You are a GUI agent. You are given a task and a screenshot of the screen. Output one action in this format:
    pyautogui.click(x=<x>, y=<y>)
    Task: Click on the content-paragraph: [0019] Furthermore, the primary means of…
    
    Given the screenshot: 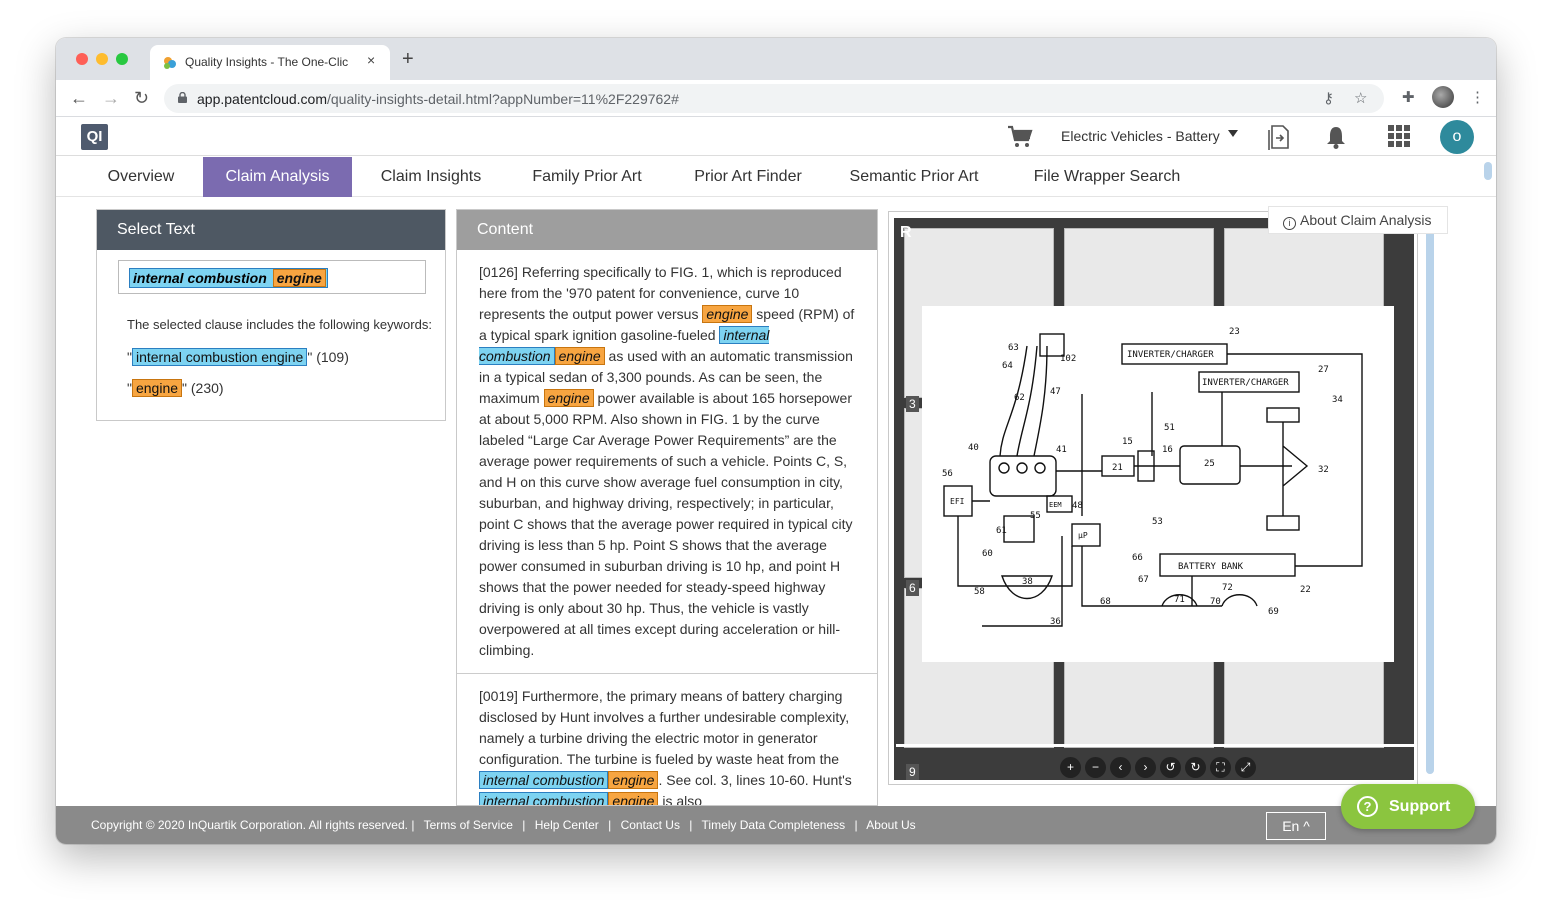 What is the action you would take?
    pyautogui.click(x=667, y=745)
    